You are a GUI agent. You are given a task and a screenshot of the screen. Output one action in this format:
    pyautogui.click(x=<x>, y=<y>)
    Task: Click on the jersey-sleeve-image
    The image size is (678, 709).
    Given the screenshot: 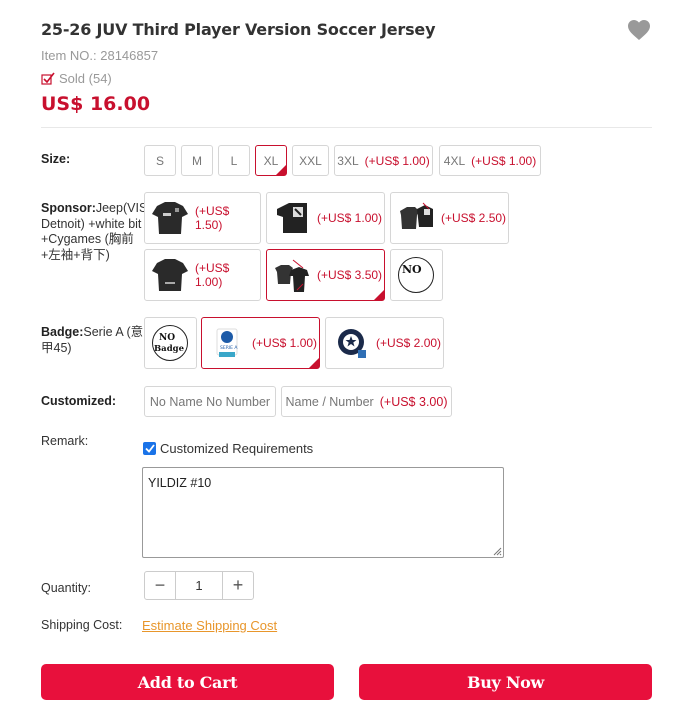 What is the action you would take?
    pyautogui.click(x=292, y=218)
    